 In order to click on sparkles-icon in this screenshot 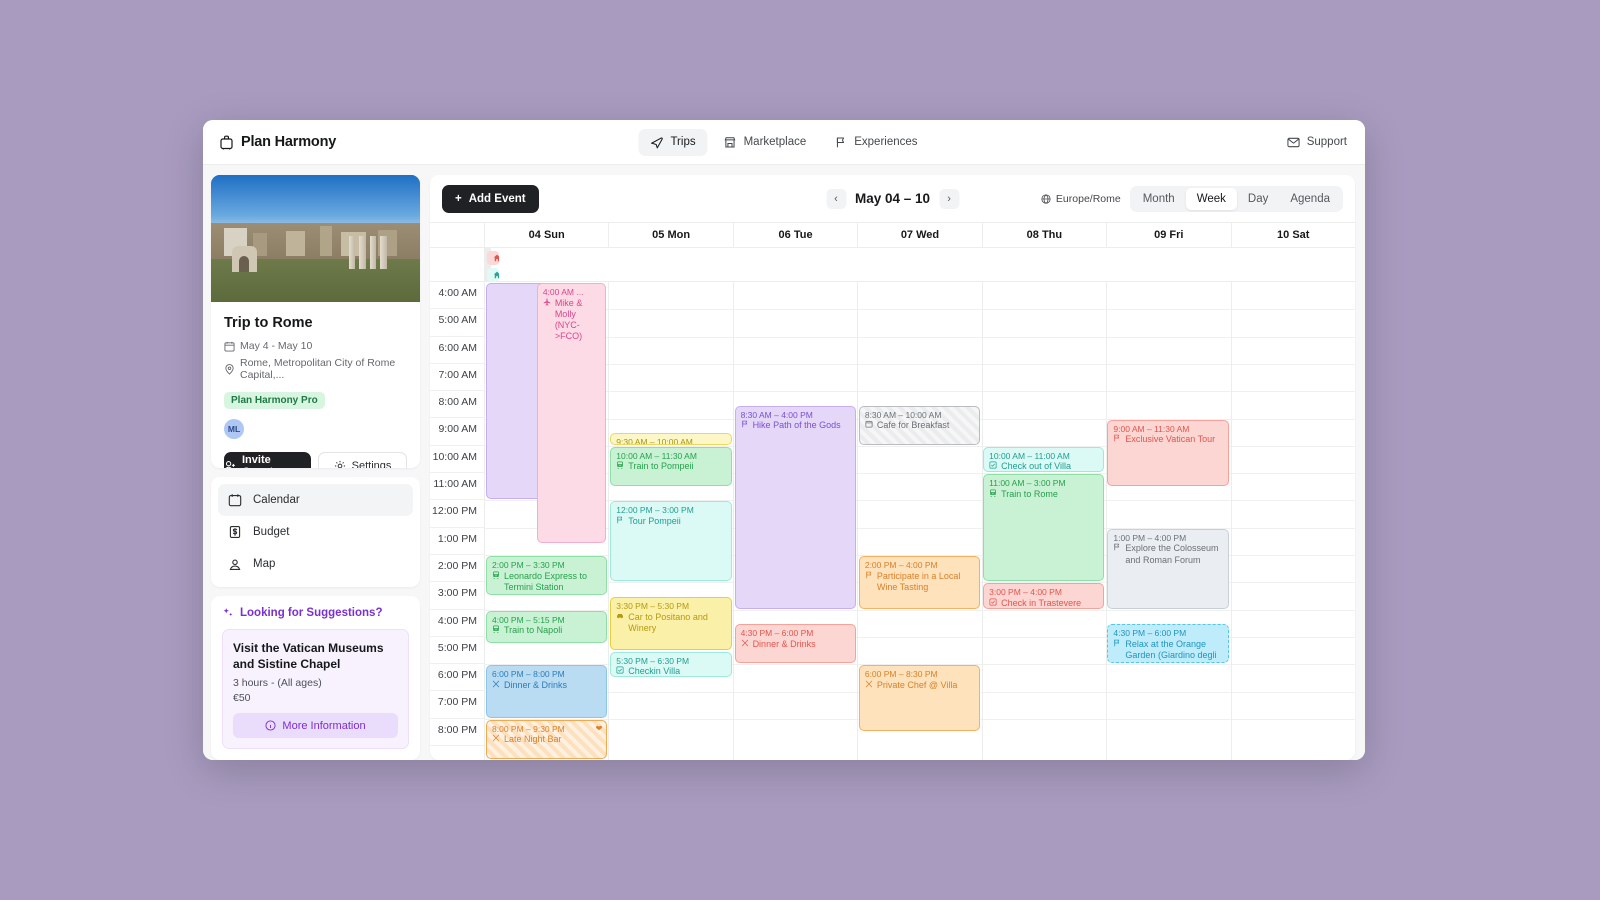, I will do `click(228, 613)`.